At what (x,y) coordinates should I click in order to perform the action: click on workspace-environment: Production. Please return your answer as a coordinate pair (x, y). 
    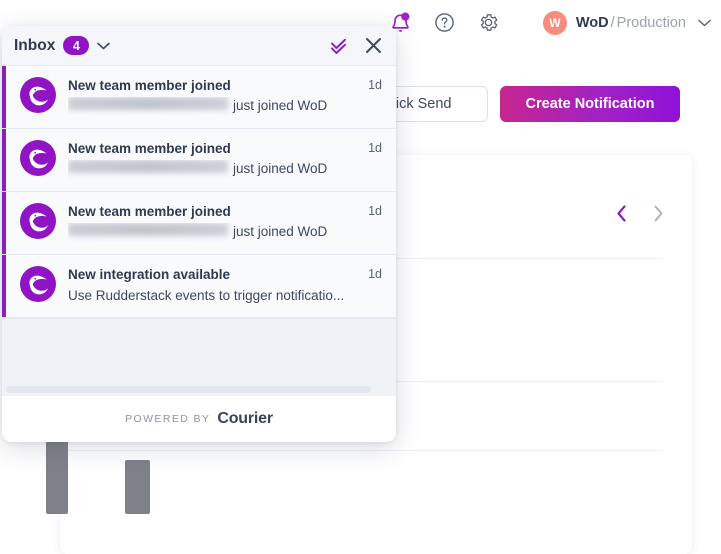
    Looking at the image, I should click on (651, 23).